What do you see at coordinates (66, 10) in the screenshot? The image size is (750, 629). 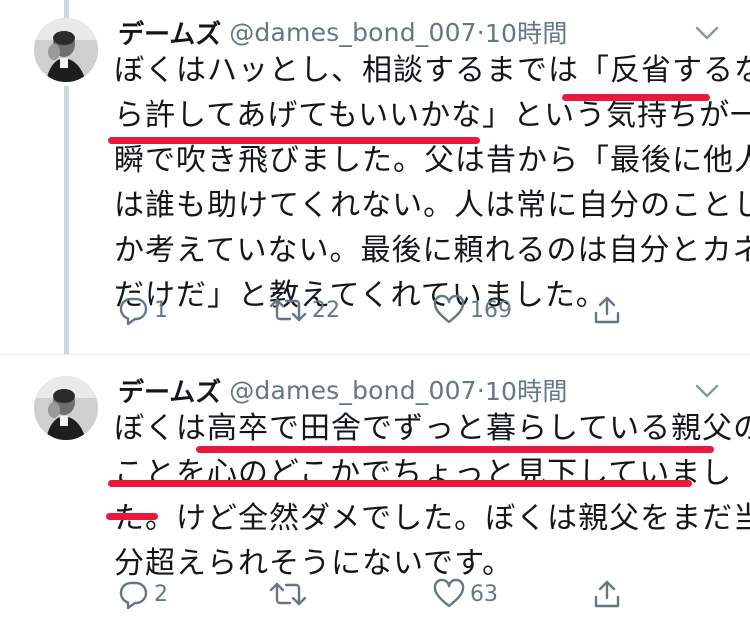 I see `thread-line` at bounding box center [66, 10].